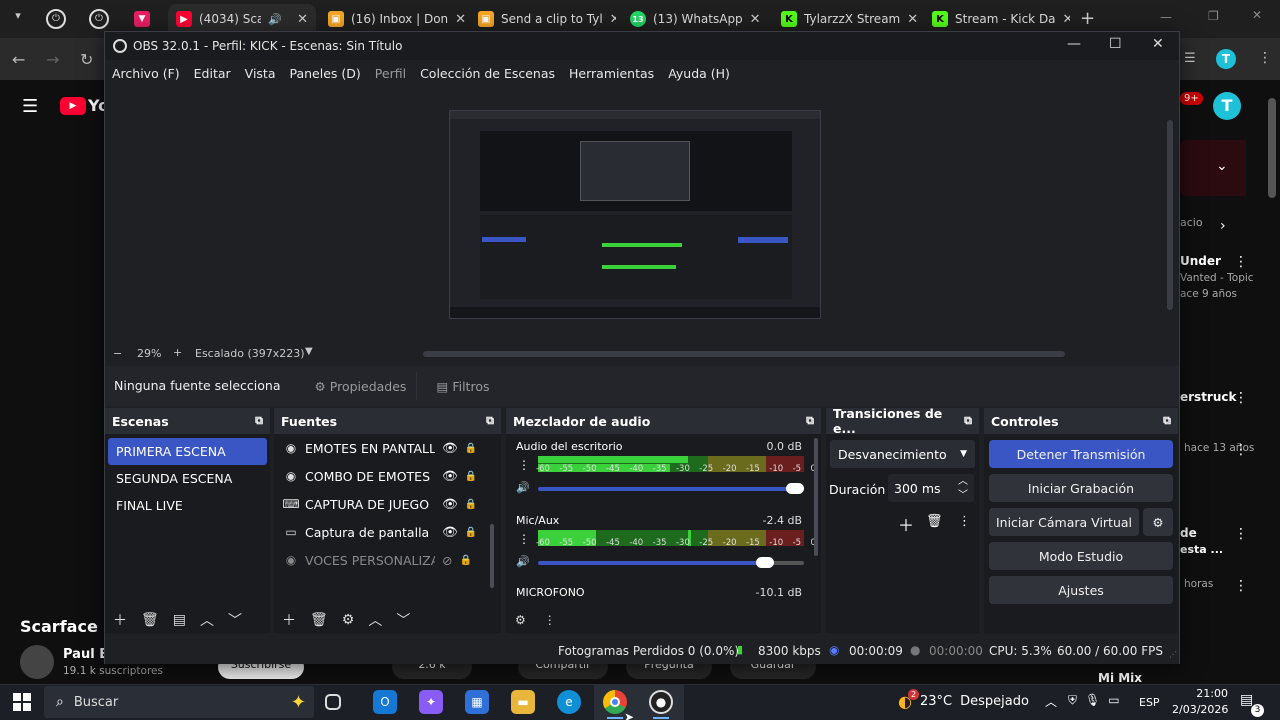  Describe the element at coordinates (744, 354) in the screenshot. I see `horizontal-scrollbar` at that location.